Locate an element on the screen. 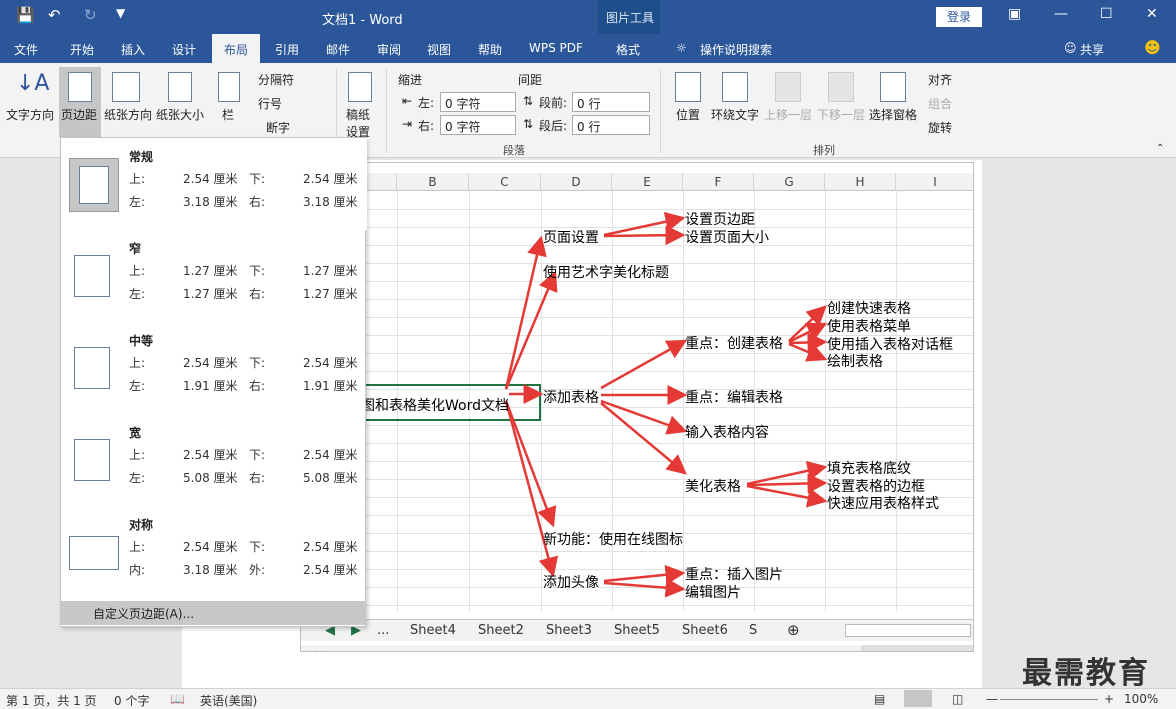 The width and height of the screenshot is (1176, 709). ribbon-display-icon: ▣ is located at coordinates (1014, 14).